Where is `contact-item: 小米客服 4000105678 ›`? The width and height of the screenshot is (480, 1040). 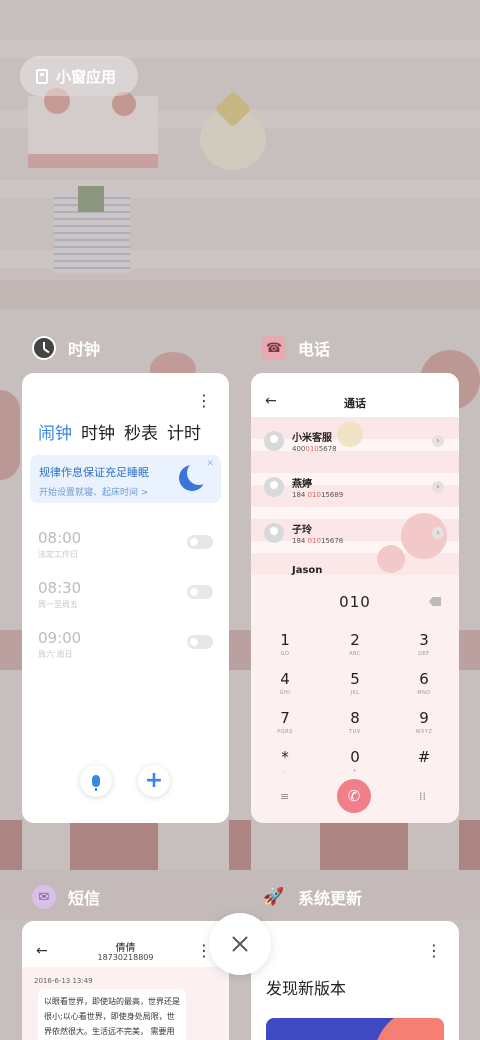 contact-item: 小米客服 4000105678 › is located at coordinates (356, 441).